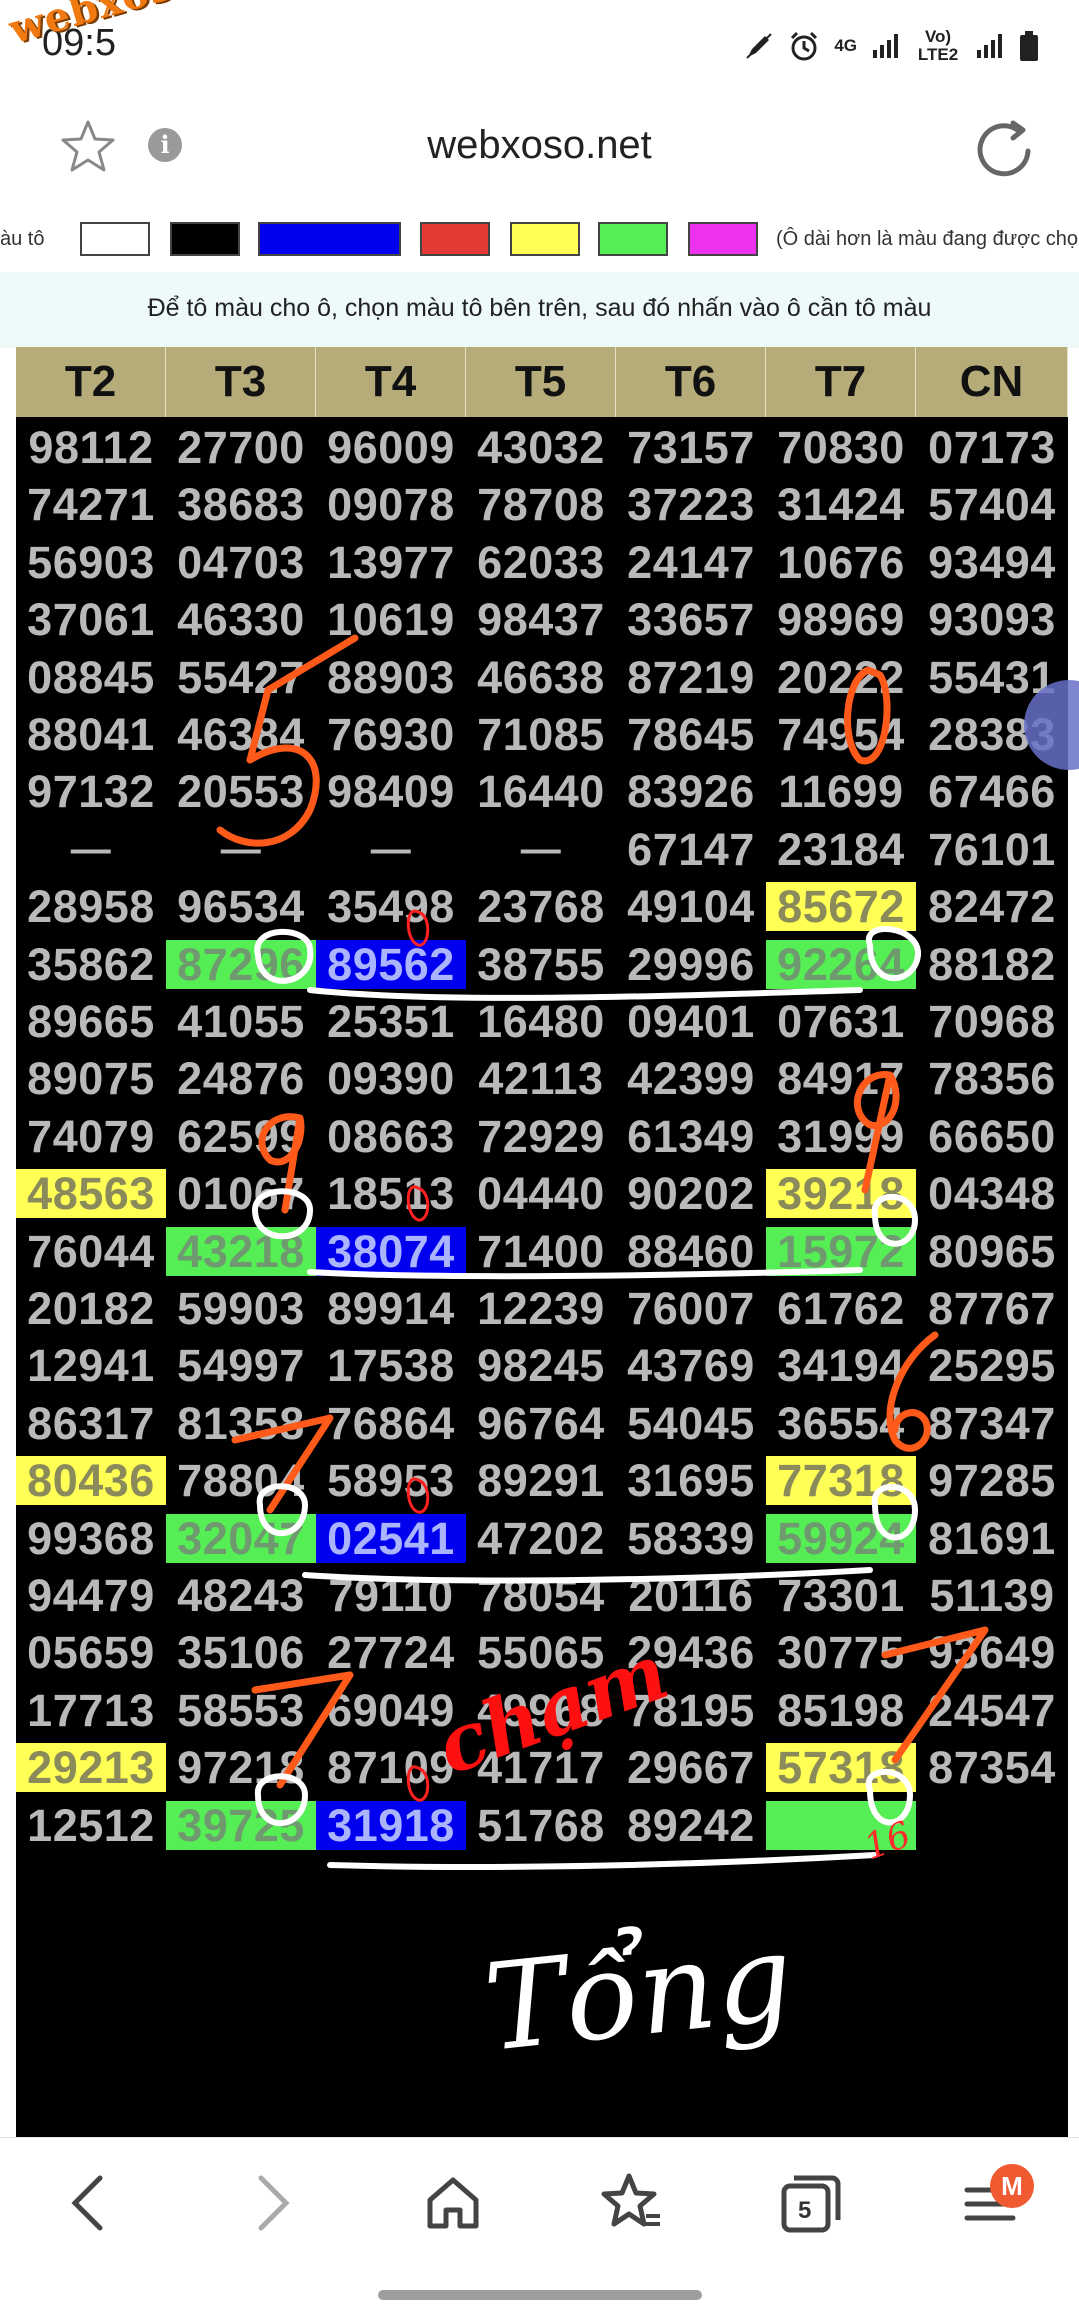  I want to click on table-cell: 08845, so click(91, 677).